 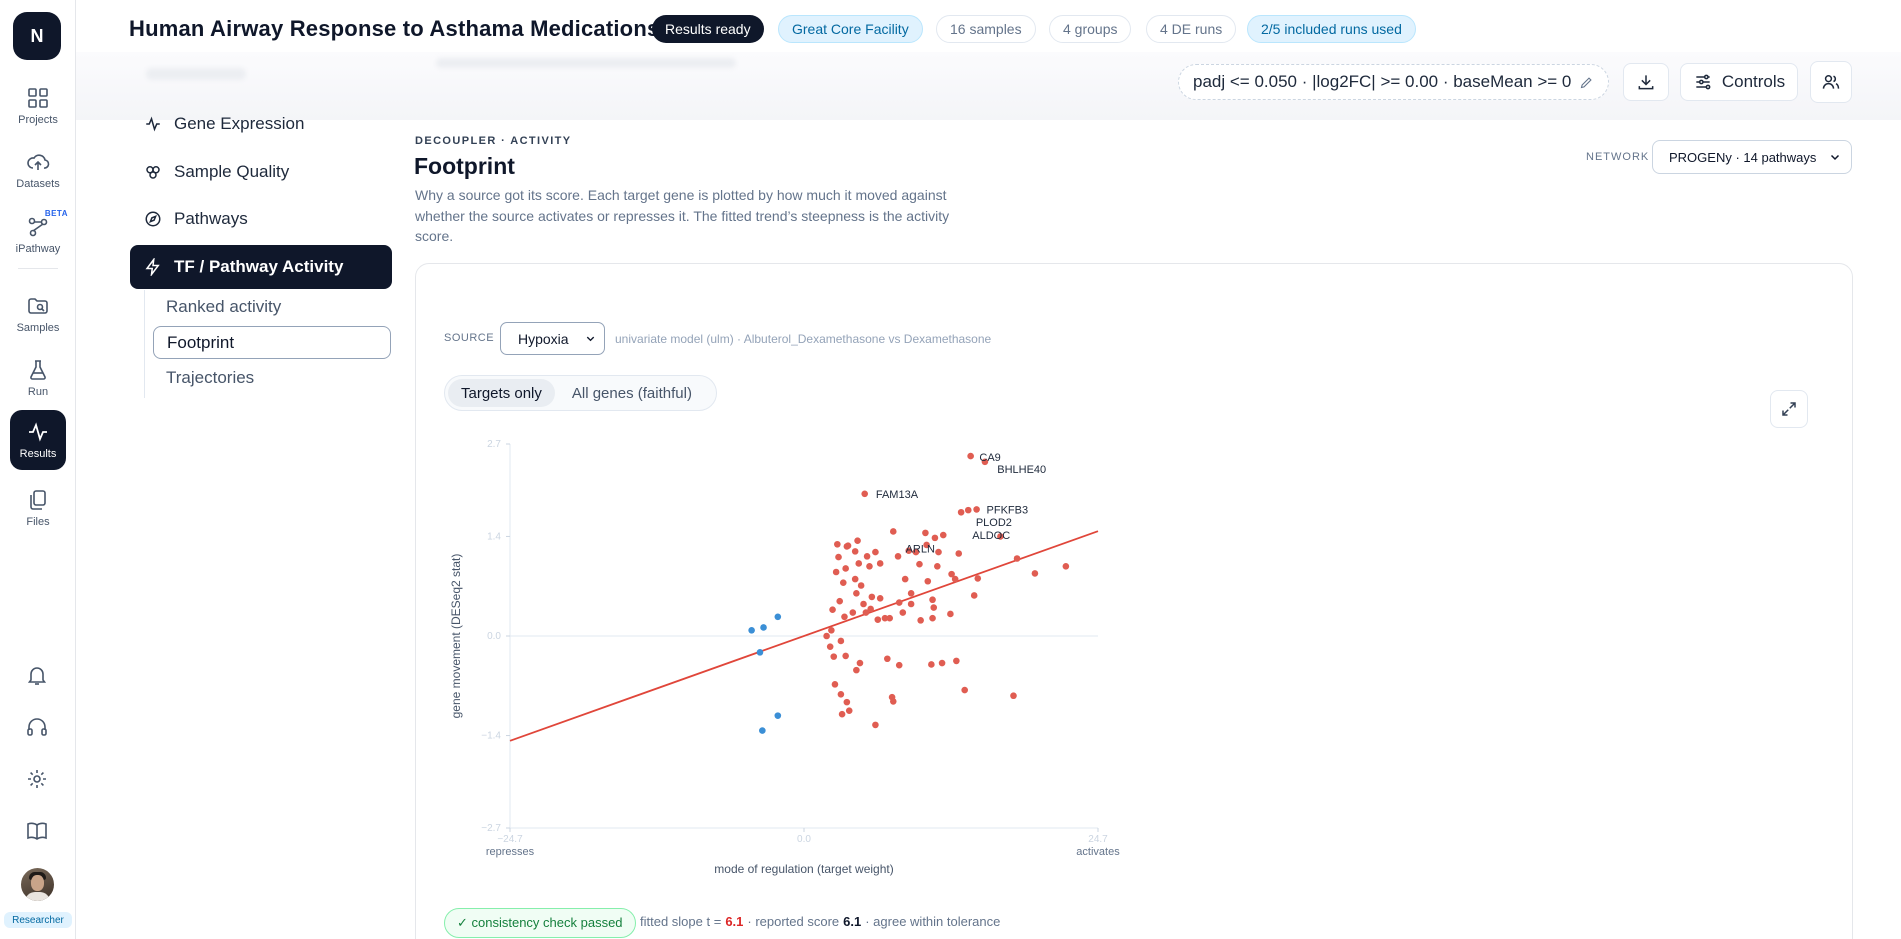 I want to click on pulse-icon, so click(x=38, y=432).